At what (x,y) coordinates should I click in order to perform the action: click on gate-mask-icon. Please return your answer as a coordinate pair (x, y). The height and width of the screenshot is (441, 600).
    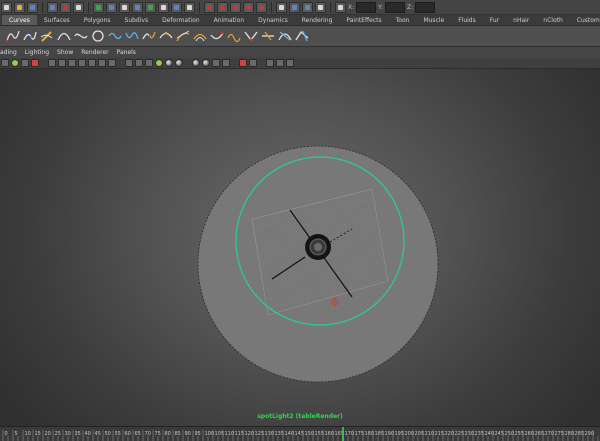
    Looking at the image, I should click on (82, 63).